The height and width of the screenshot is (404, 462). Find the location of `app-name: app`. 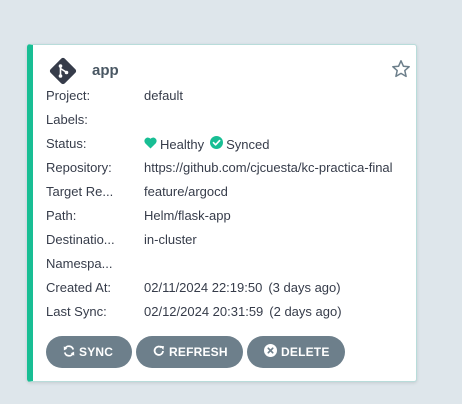

app-name: app is located at coordinates (105, 70).